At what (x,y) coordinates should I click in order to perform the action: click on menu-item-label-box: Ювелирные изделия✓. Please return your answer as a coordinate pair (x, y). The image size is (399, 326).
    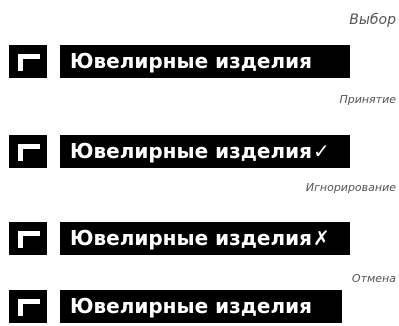
    Looking at the image, I should click on (205, 151).